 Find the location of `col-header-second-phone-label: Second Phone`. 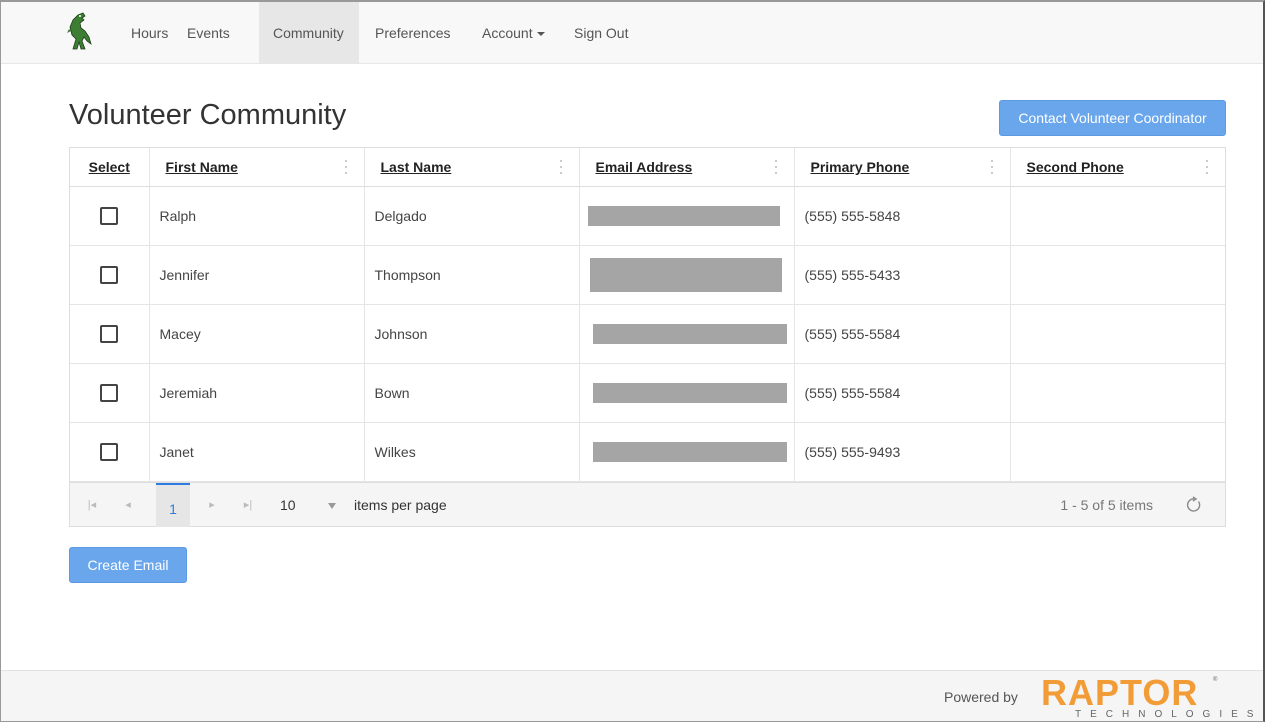

col-header-second-phone-label: Second Phone is located at coordinates (1075, 166).